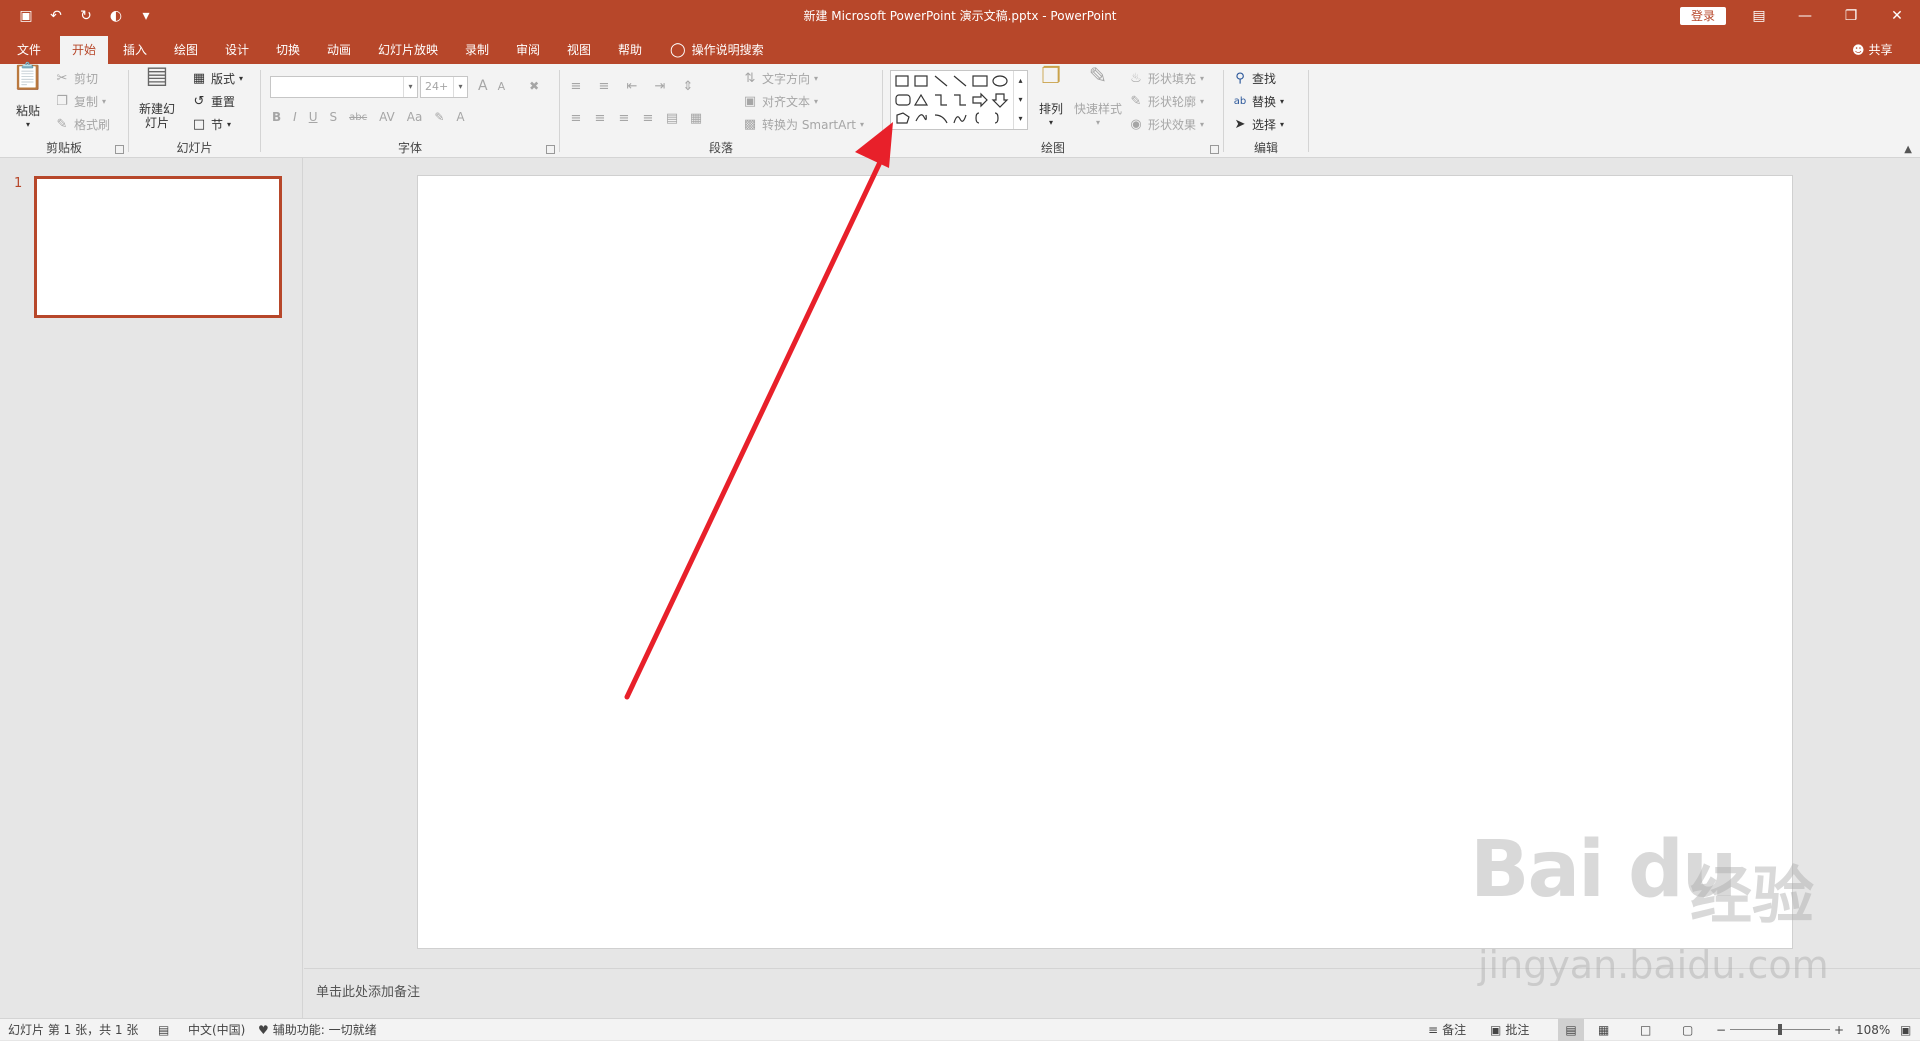 The width and height of the screenshot is (1920, 1041). What do you see at coordinates (151, 588) in the screenshot?
I see `slide-thumbnails-pane: 1` at bounding box center [151, 588].